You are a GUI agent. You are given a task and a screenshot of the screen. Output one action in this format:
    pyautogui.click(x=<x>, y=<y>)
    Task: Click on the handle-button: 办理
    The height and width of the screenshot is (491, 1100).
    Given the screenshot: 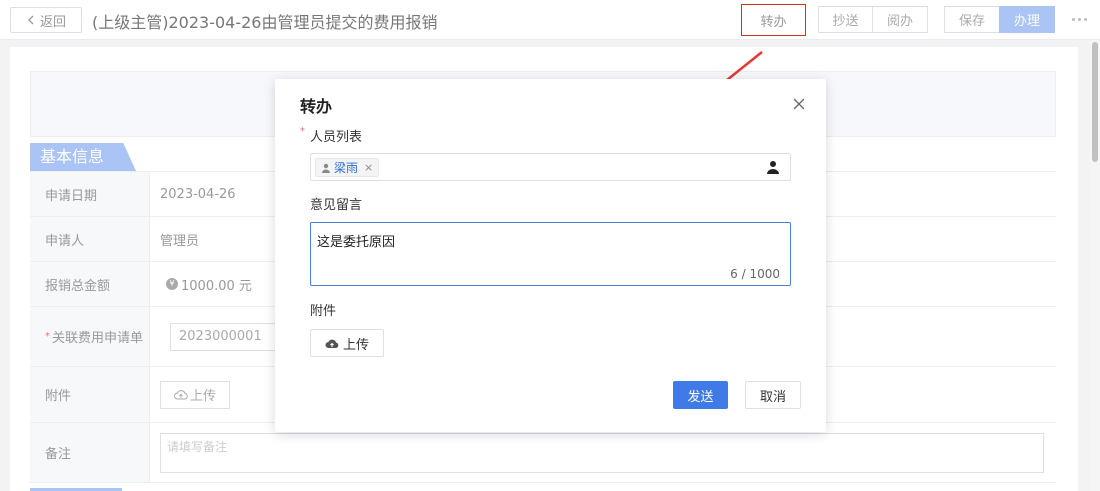 What is the action you would take?
    pyautogui.click(x=1027, y=19)
    